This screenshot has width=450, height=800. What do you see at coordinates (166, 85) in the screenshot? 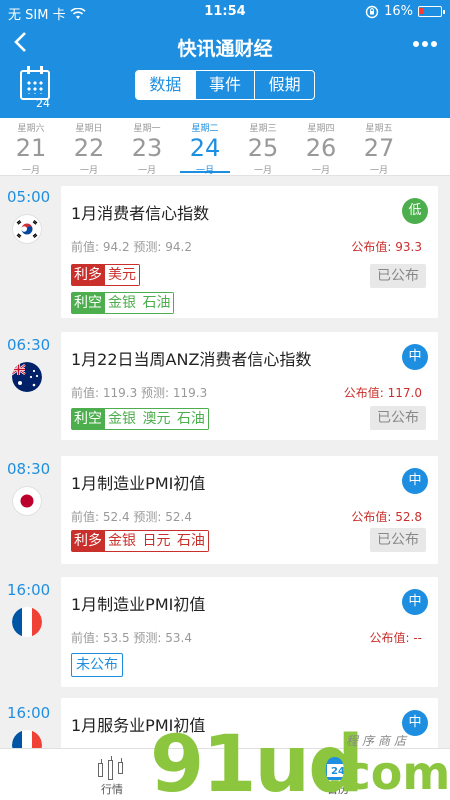
I see `tab-data: 数据` at bounding box center [166, 85].